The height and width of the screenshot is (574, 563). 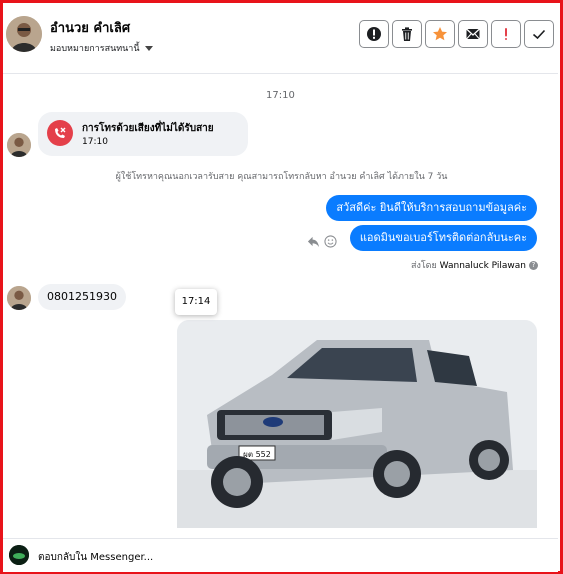 What do you see at coordinates (90, 27) in the screenshot?
I see `contact-name: อำนวย คำเลิศ` at bounding box center [90, 27].